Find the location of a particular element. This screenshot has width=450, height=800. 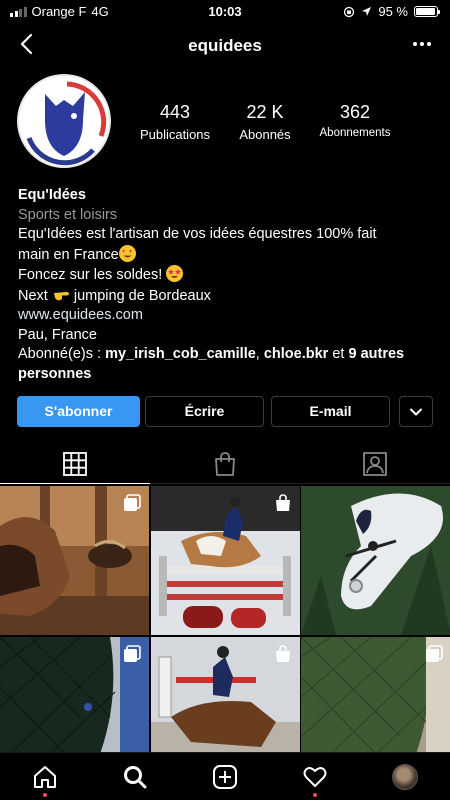

bio-text: main en France is located at coordinates (68, 254).